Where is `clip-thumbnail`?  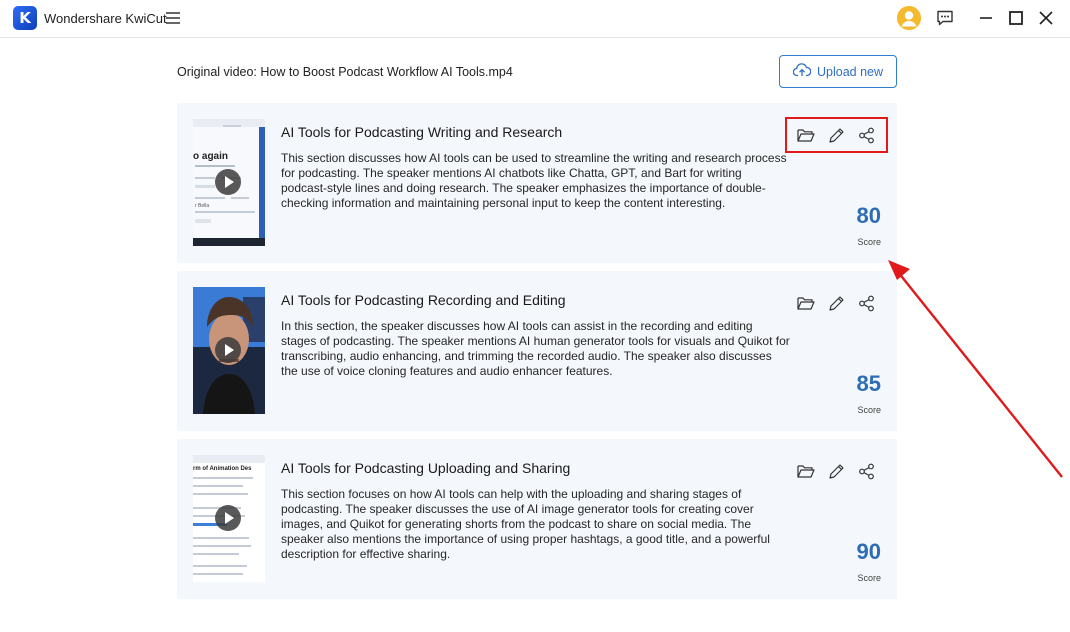 clip-thumbnail is located at coordinates (229, 350).